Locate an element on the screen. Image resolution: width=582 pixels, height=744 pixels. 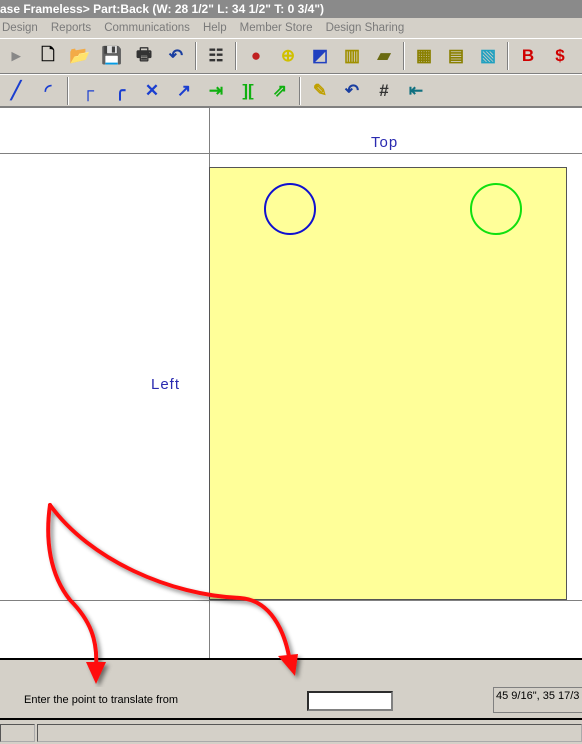
arc-icon: ◜ is located at coordinates (48, 91).